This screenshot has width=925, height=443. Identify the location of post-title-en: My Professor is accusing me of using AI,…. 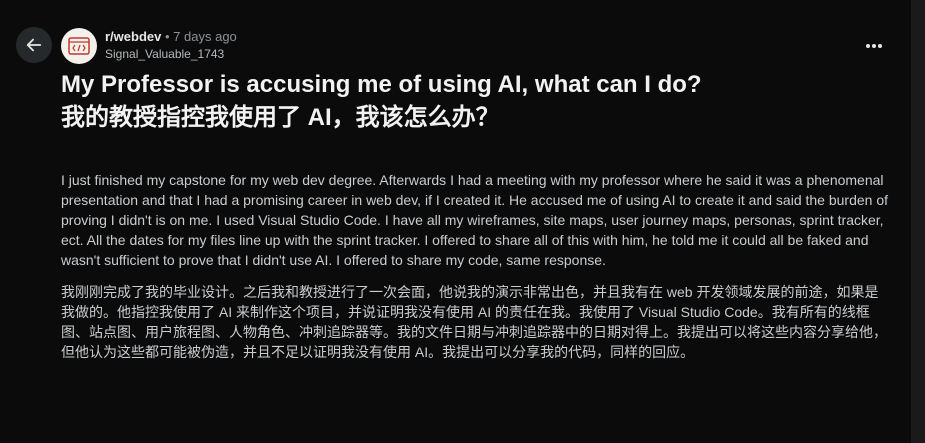
(381, 84).